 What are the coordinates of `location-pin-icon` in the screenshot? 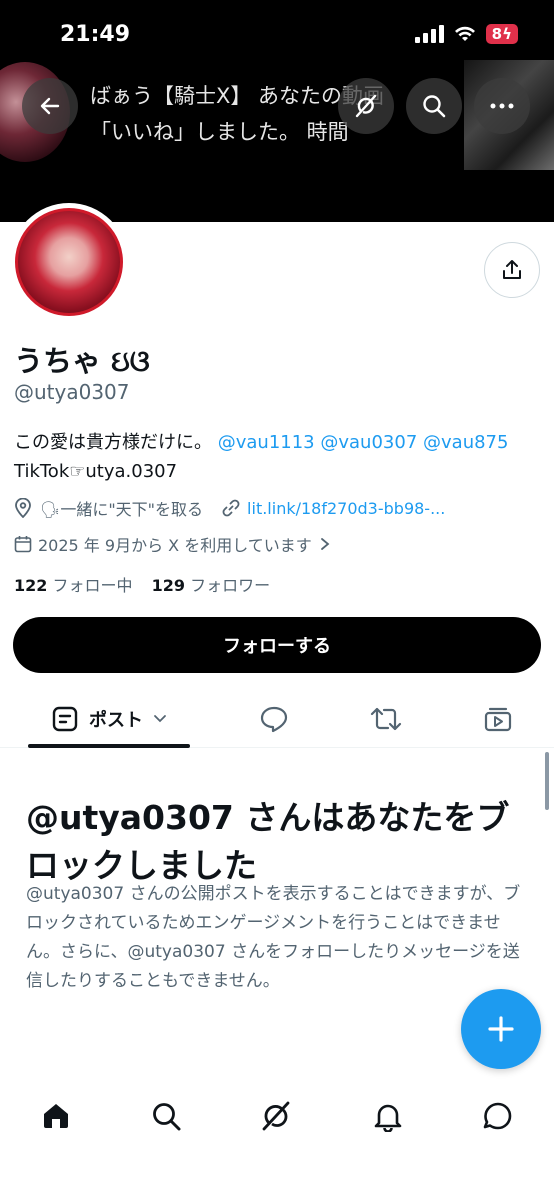 It's located at (23, 508).